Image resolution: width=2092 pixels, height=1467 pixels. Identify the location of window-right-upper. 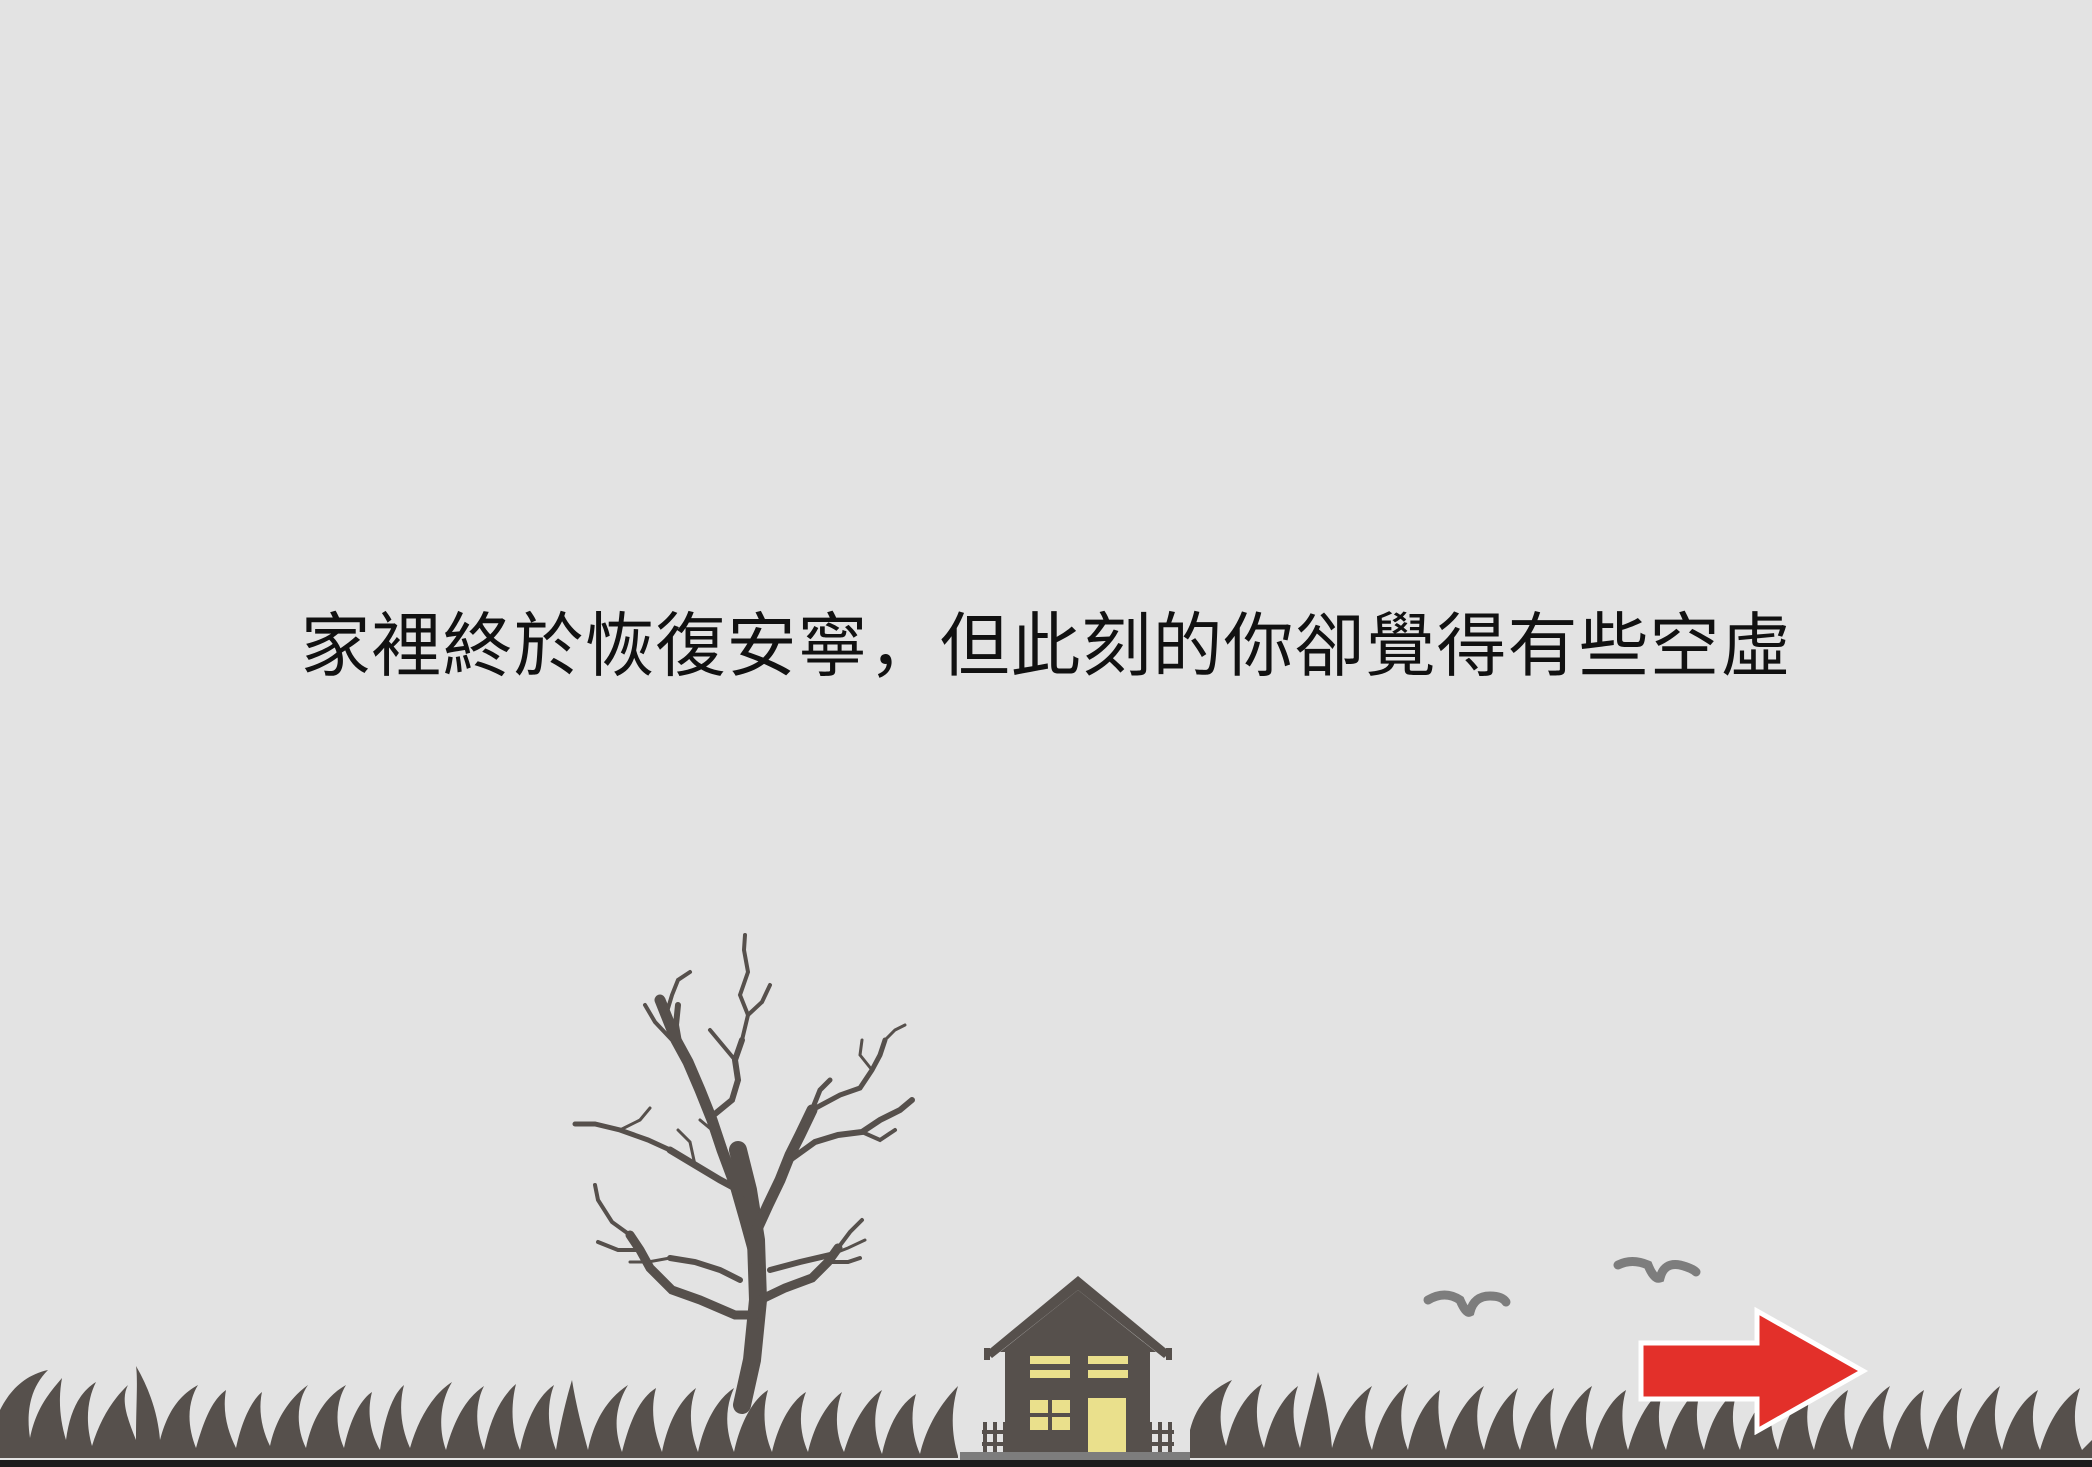
(1108, 1360).